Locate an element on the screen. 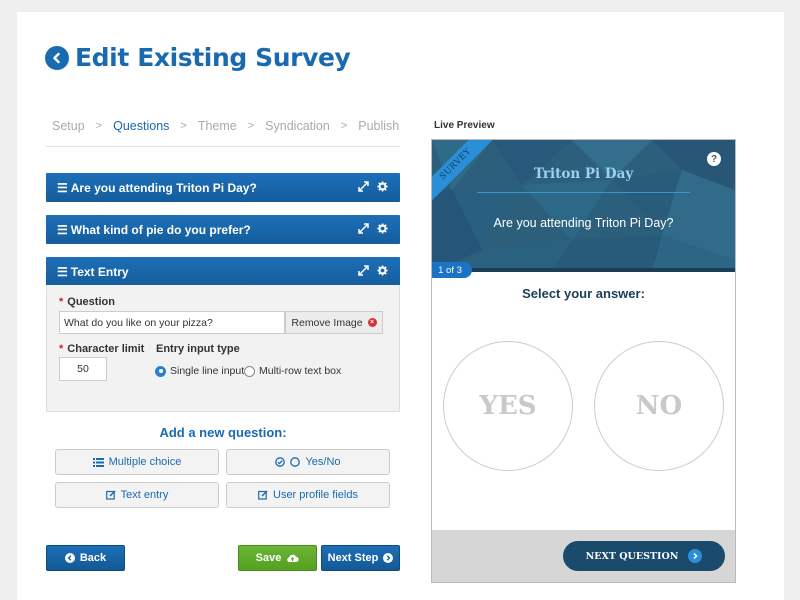 This screenshot has width=800, height=600. preview-footer: NEXT QUESTION is located at coordinates (583, 556).